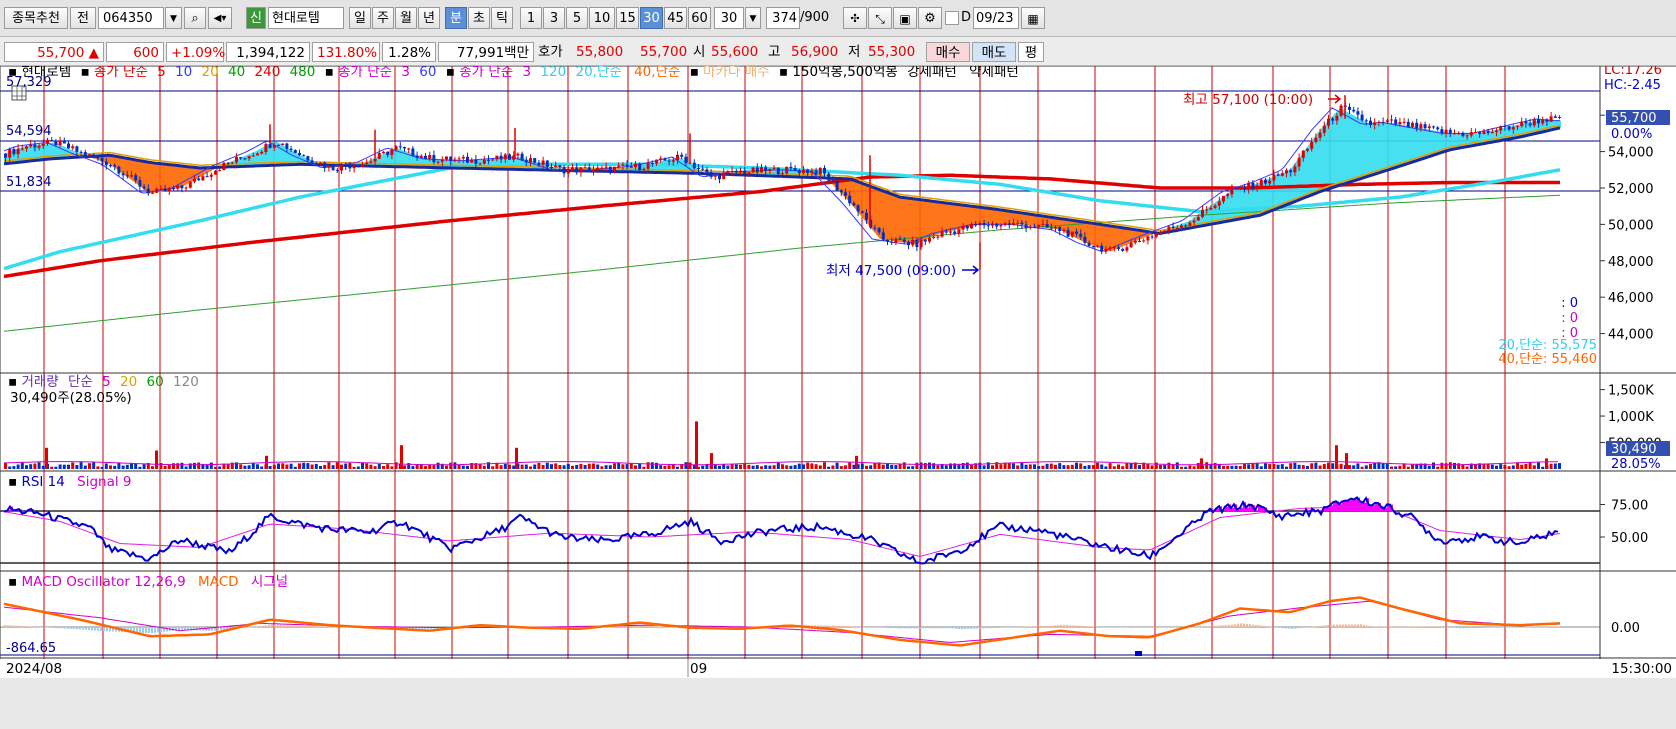 The image size is (1676, 729). I want to click on interval-1-button: 1, so click(531, 18).